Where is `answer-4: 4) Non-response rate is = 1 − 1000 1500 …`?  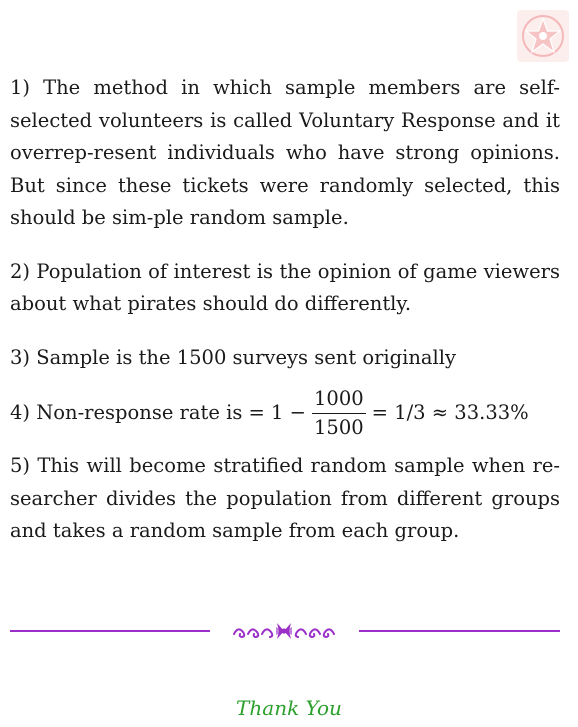
answer-4: 4) Non-response rate is = 1 − 1000 1500 … is located at coordinates (285, 413).